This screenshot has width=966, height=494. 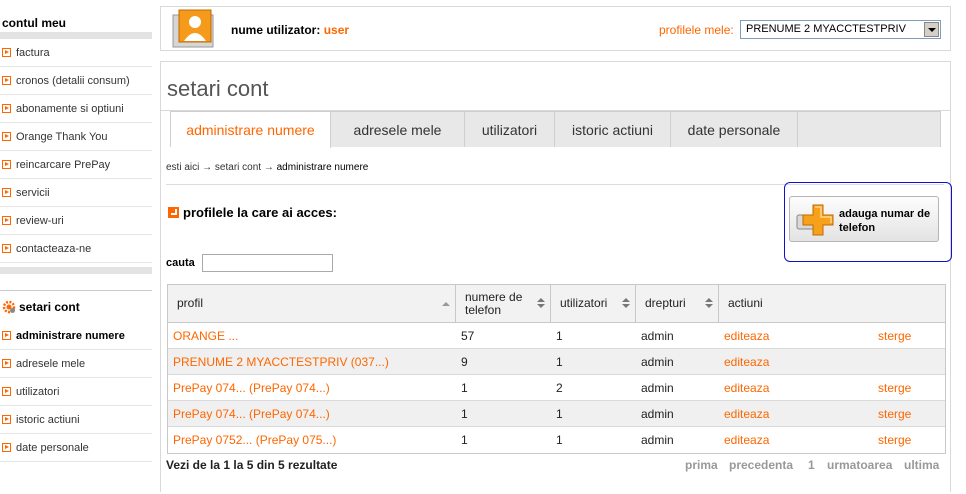 What do you see at coordinates (238, 167) in the screenshot?
I see `breadcrumb-settings: setari cont` at bounding box center [238, 167].